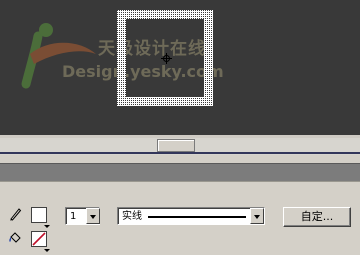 This screenshot has height=255, width=360. Describe the element at coordinates (93, 216) in the screenshot. I see `stroke-width-dropdown-button` at that location.